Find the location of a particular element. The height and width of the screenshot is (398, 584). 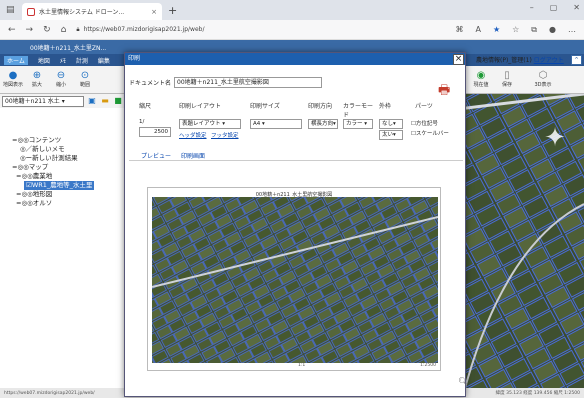

map-display-icon: ● is located at coordinates (13, 75).